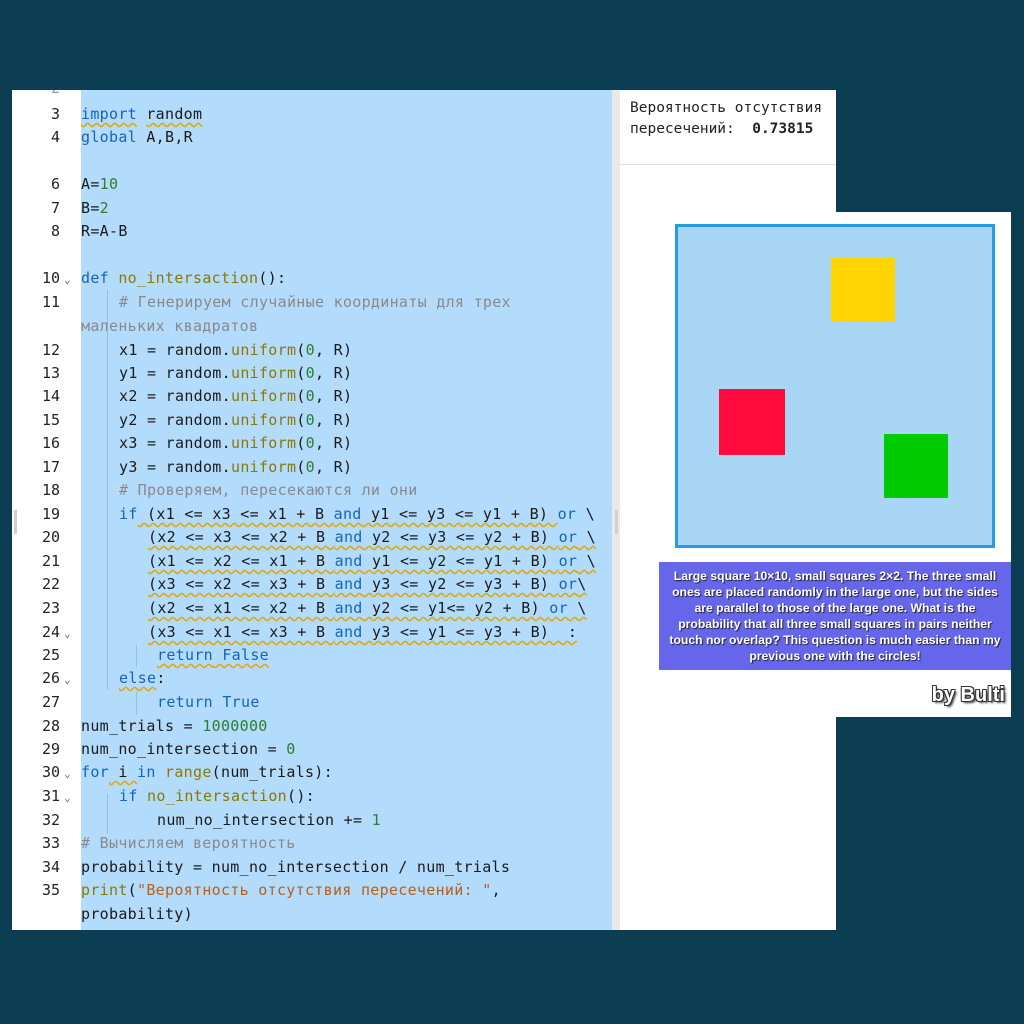 This screenshot has height=1024, width=1024. What do you see at coordinates (104, 231) in the screenshot?
I see `code-line: R=A-B` at bounding box center [104, 231].